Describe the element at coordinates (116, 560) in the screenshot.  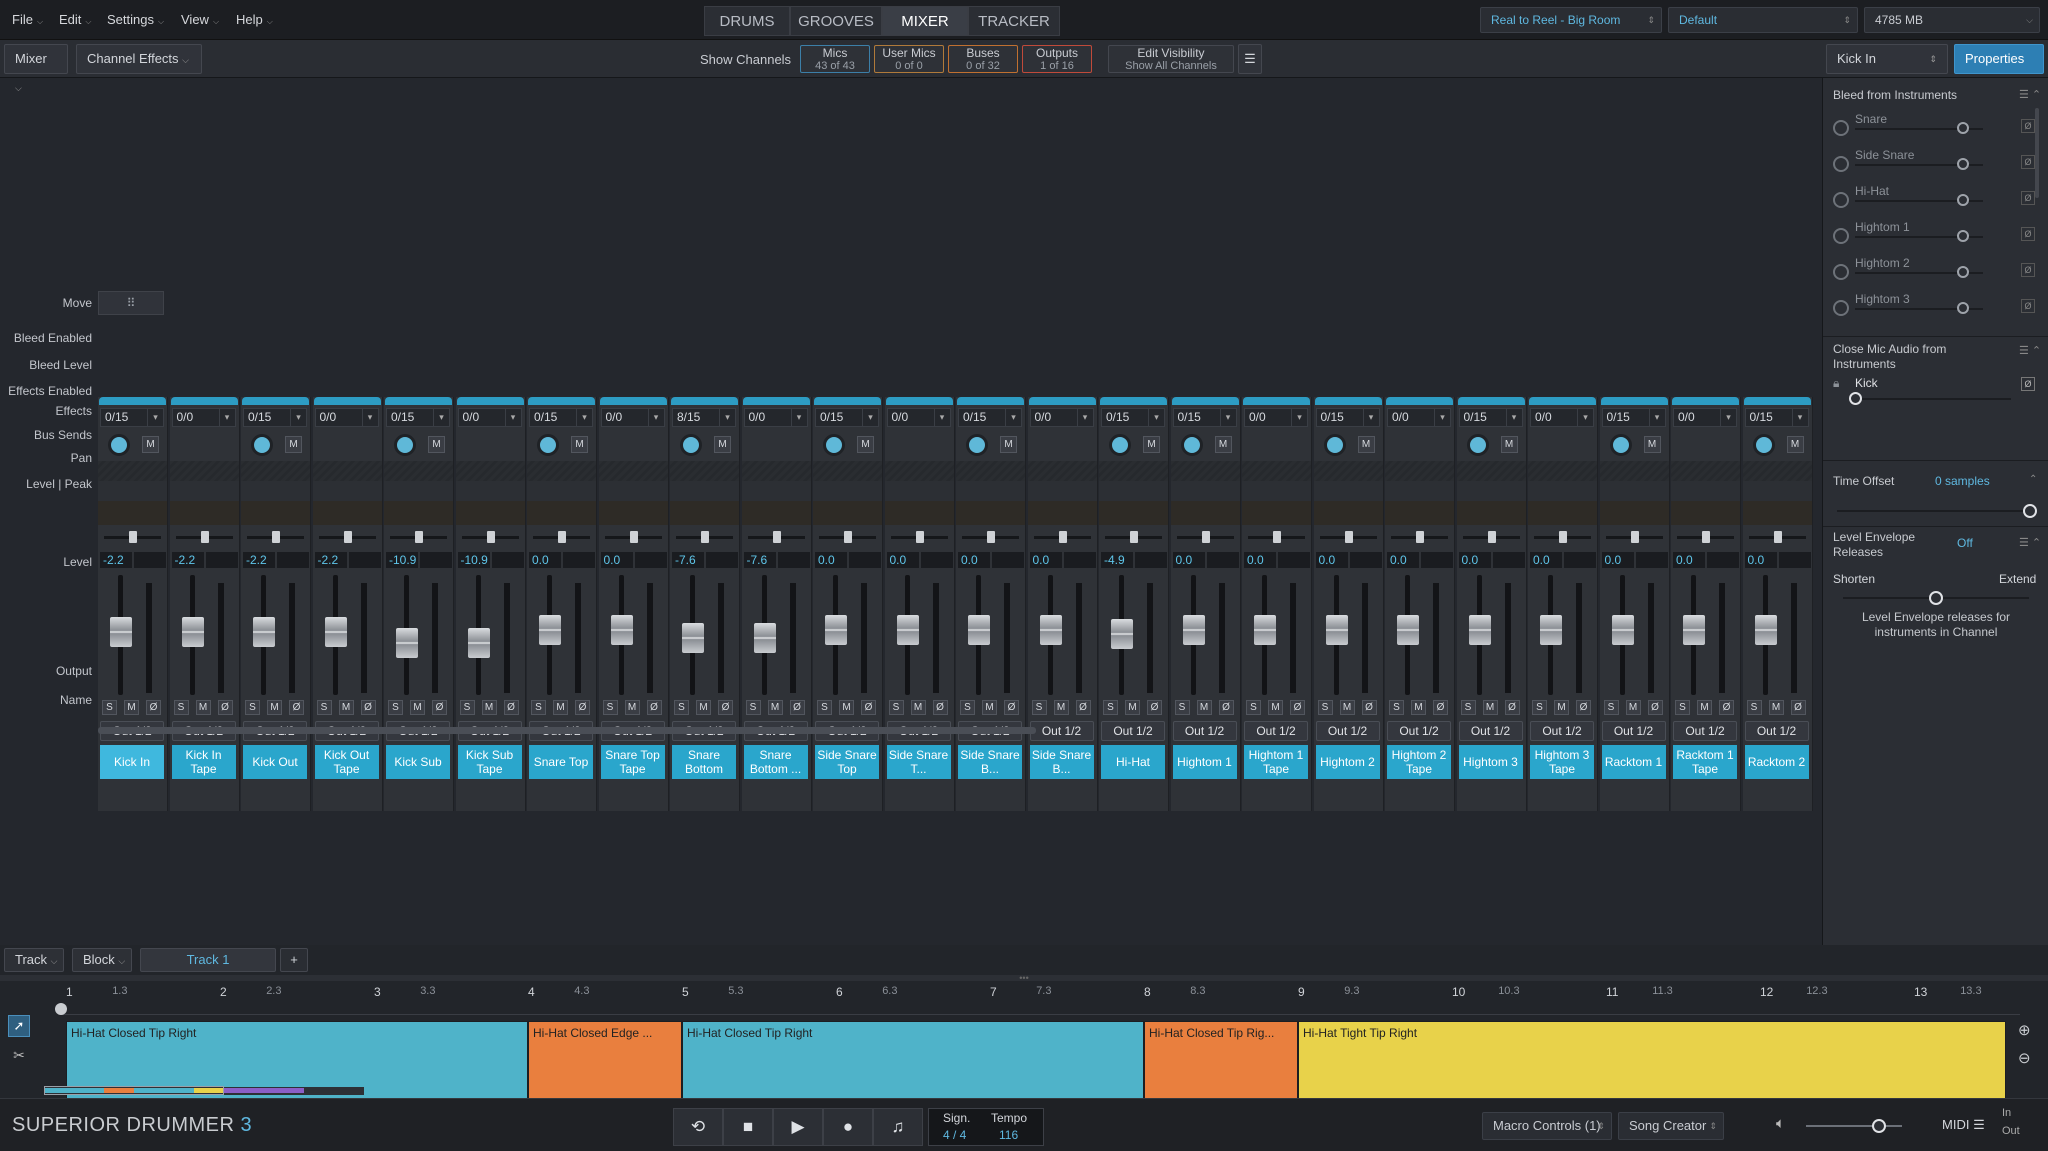
I see `level-value: -2.2` at that location.